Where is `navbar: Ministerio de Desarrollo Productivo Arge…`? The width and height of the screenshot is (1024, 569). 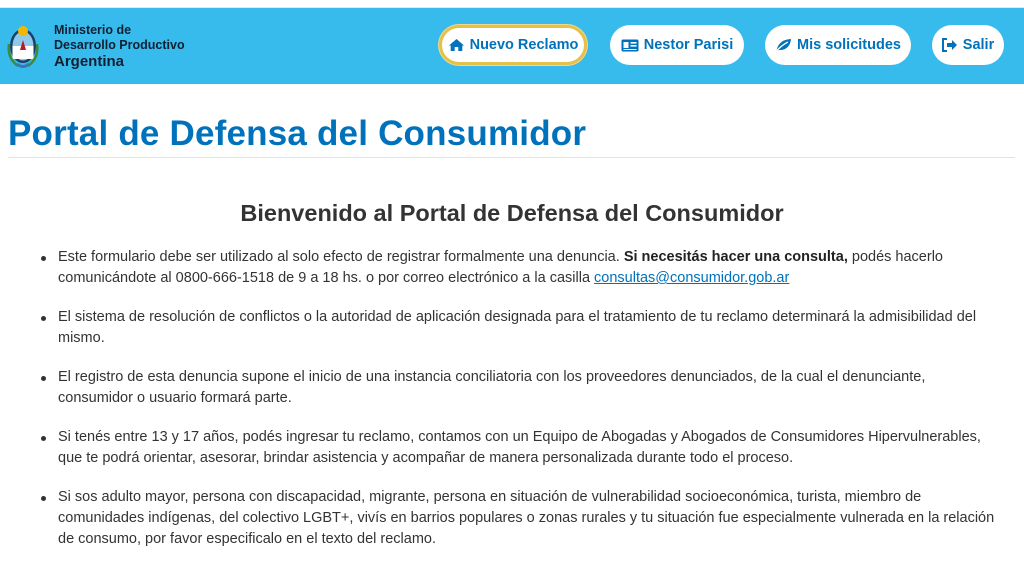 navbar: Ministerio de Desarrollo Productivo Arge… is located at coordinates (512, 46).